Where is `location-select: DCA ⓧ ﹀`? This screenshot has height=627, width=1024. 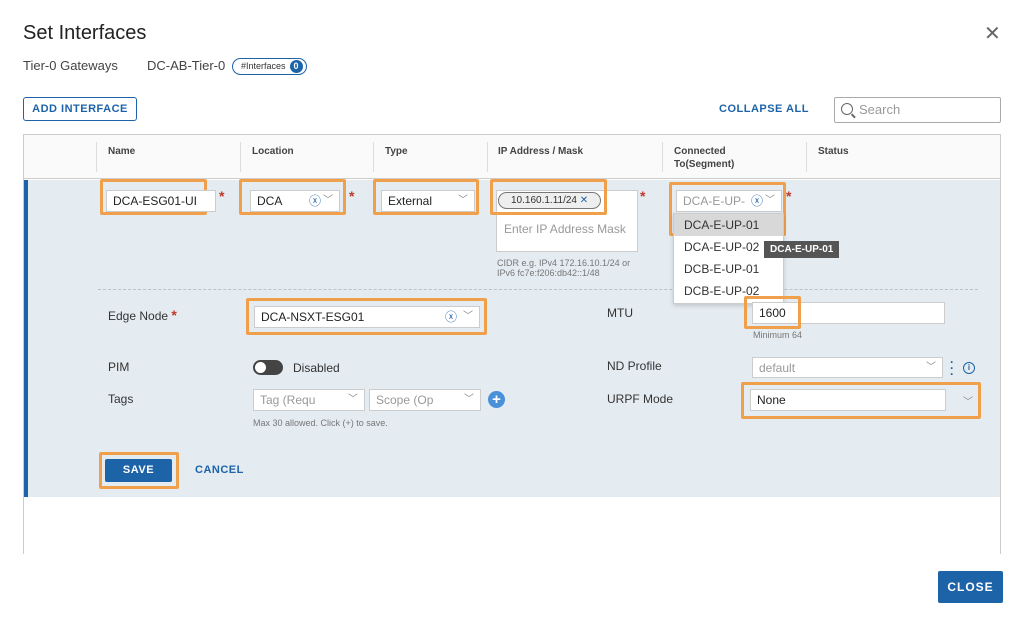 location-select: DCA ⓧ ﹀ is located at coordinates (295, 201).